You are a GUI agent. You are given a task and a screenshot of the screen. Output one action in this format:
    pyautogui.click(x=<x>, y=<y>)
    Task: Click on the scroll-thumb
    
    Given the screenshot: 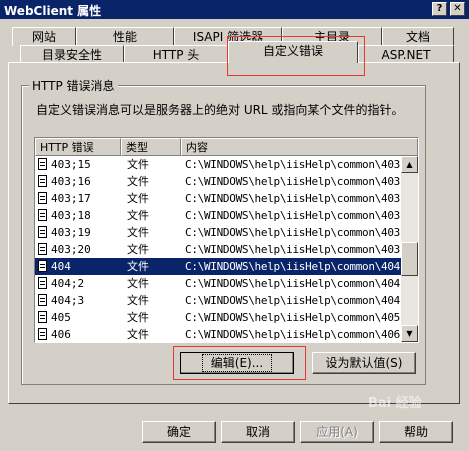 What is the action you would take?
    pyautogui.click(x=409, y=259)
    